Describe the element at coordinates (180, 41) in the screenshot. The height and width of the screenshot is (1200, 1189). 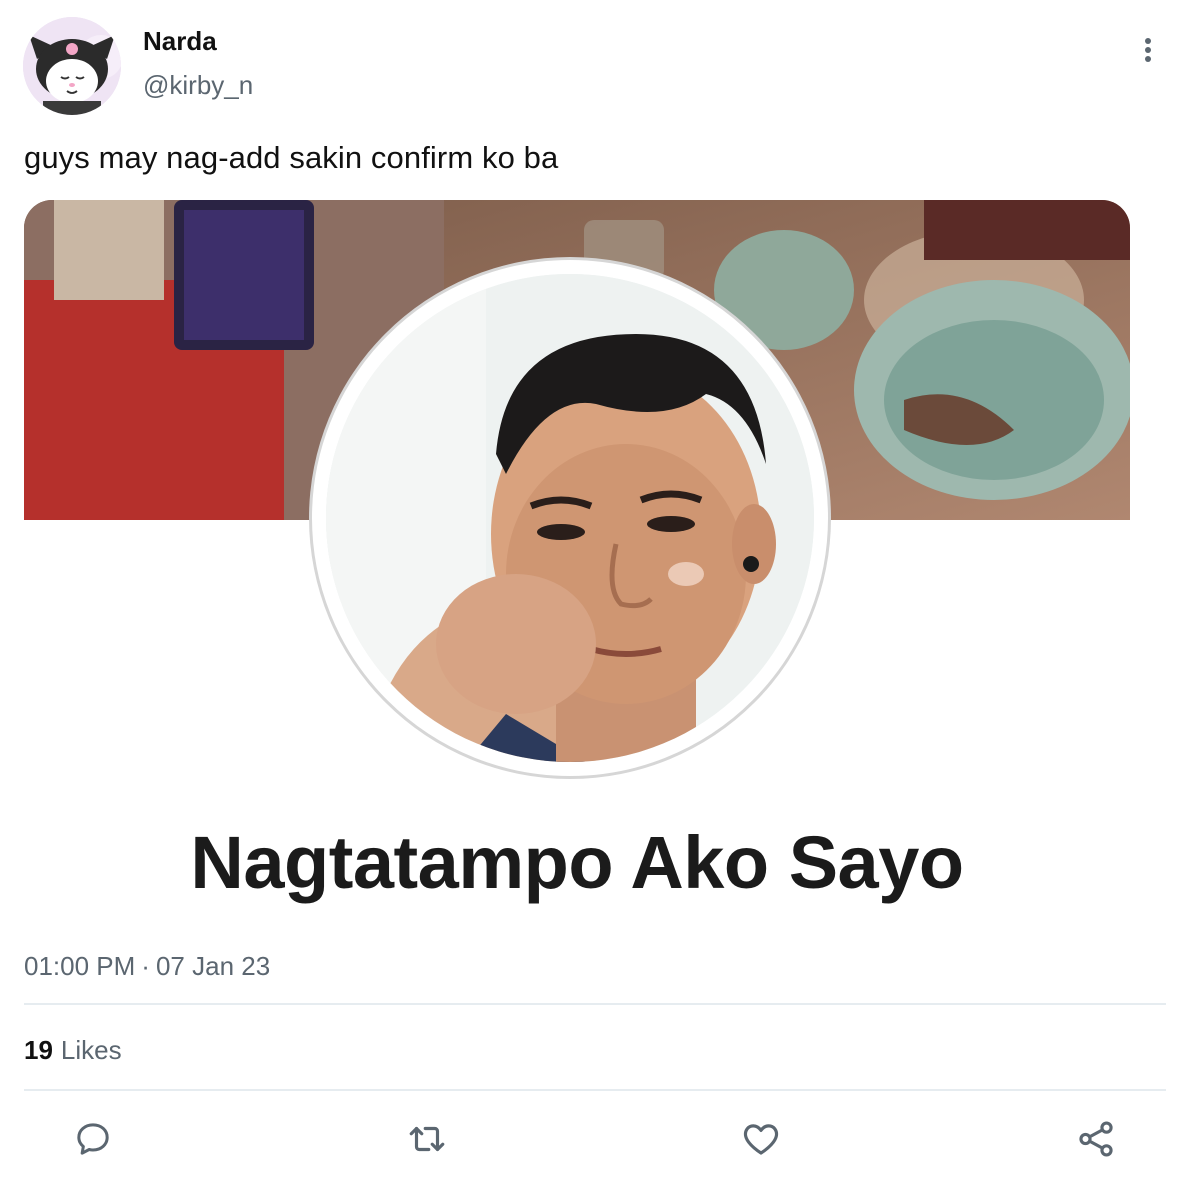
I see `author-display-name: Narda` at that location.